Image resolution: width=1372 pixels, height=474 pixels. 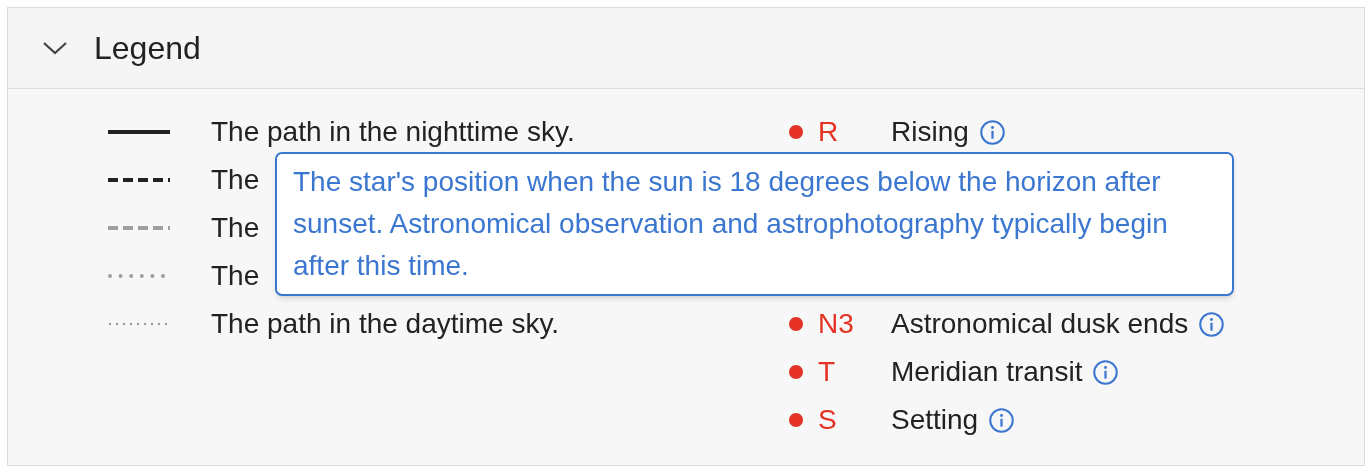 What do you see at coordinates (55, 48) in the screenshot?
I see `chevron-icon` at bounding box center [55, 48].